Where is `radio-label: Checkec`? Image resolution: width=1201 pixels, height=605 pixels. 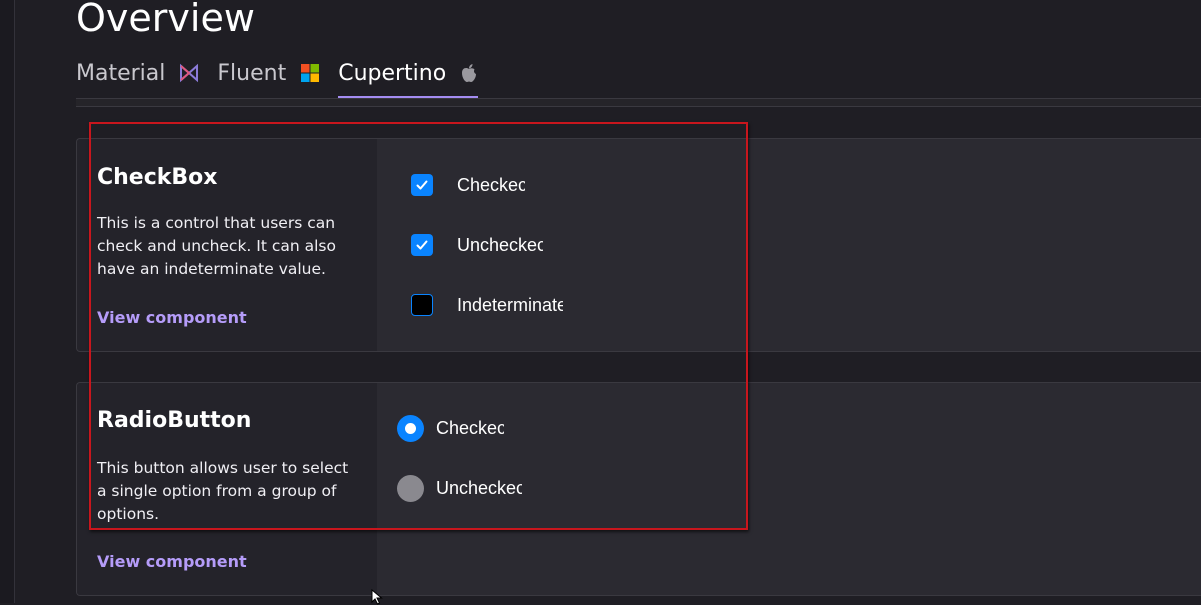 radio-label: Checkec is located at coordinates (470, 427).